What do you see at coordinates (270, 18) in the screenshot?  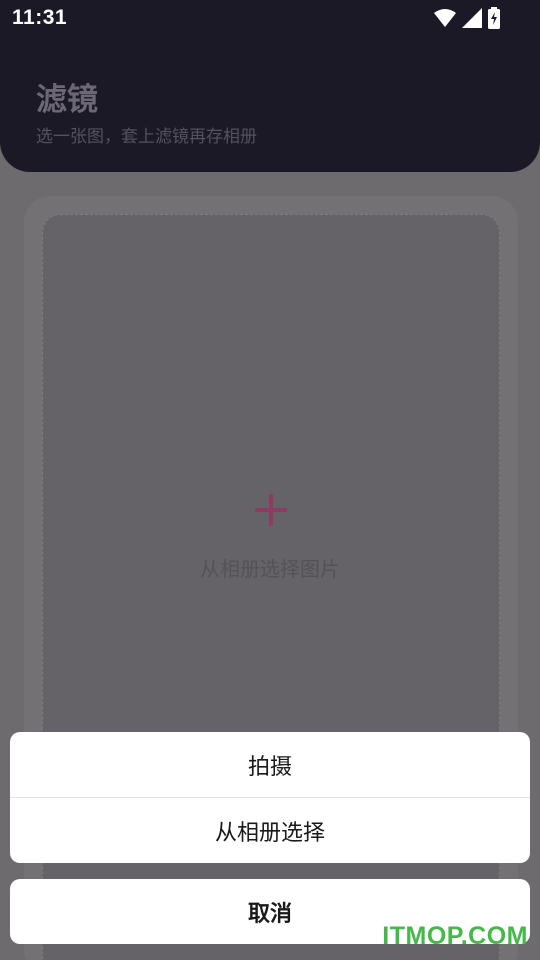 I see `status-bar: 11:31` at bounding box center [270, 18].